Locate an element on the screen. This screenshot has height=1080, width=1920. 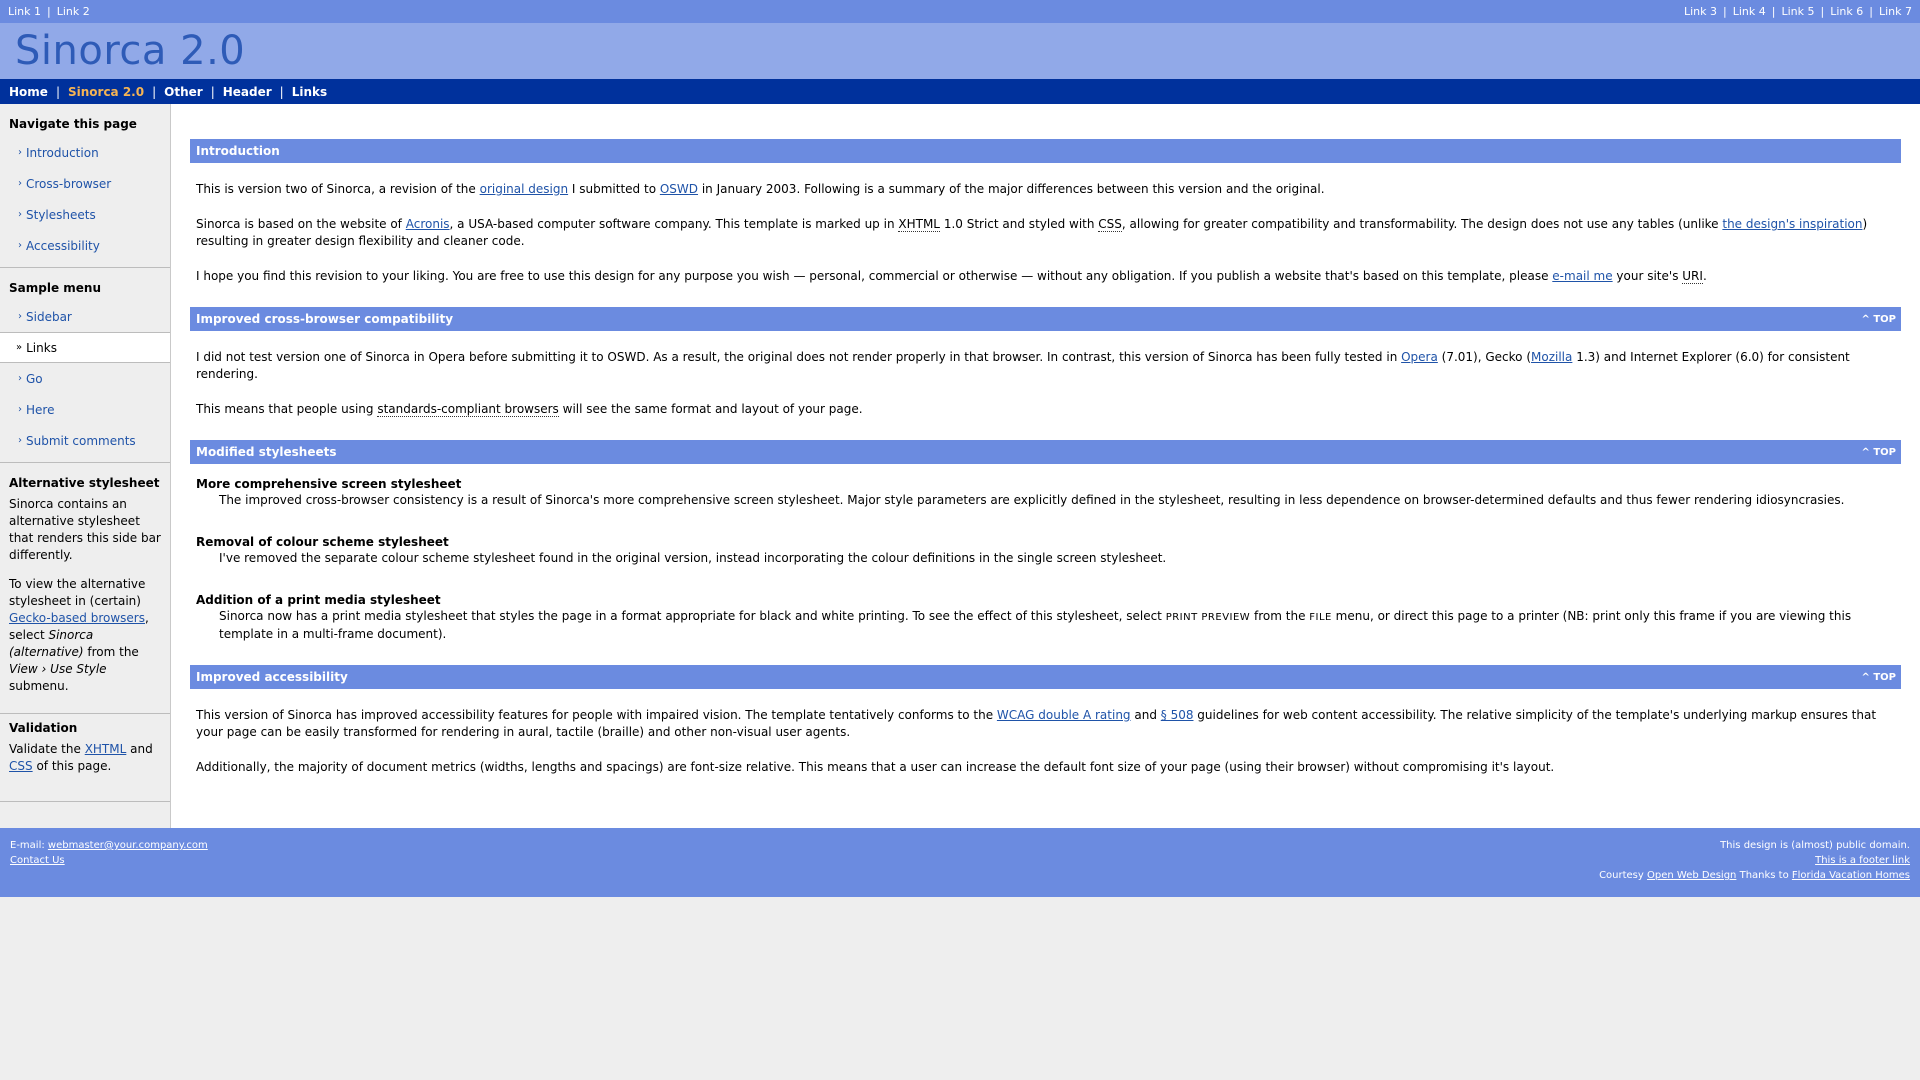
open-web-design-link: Open Web Design is located at coordinates (1691, 875).